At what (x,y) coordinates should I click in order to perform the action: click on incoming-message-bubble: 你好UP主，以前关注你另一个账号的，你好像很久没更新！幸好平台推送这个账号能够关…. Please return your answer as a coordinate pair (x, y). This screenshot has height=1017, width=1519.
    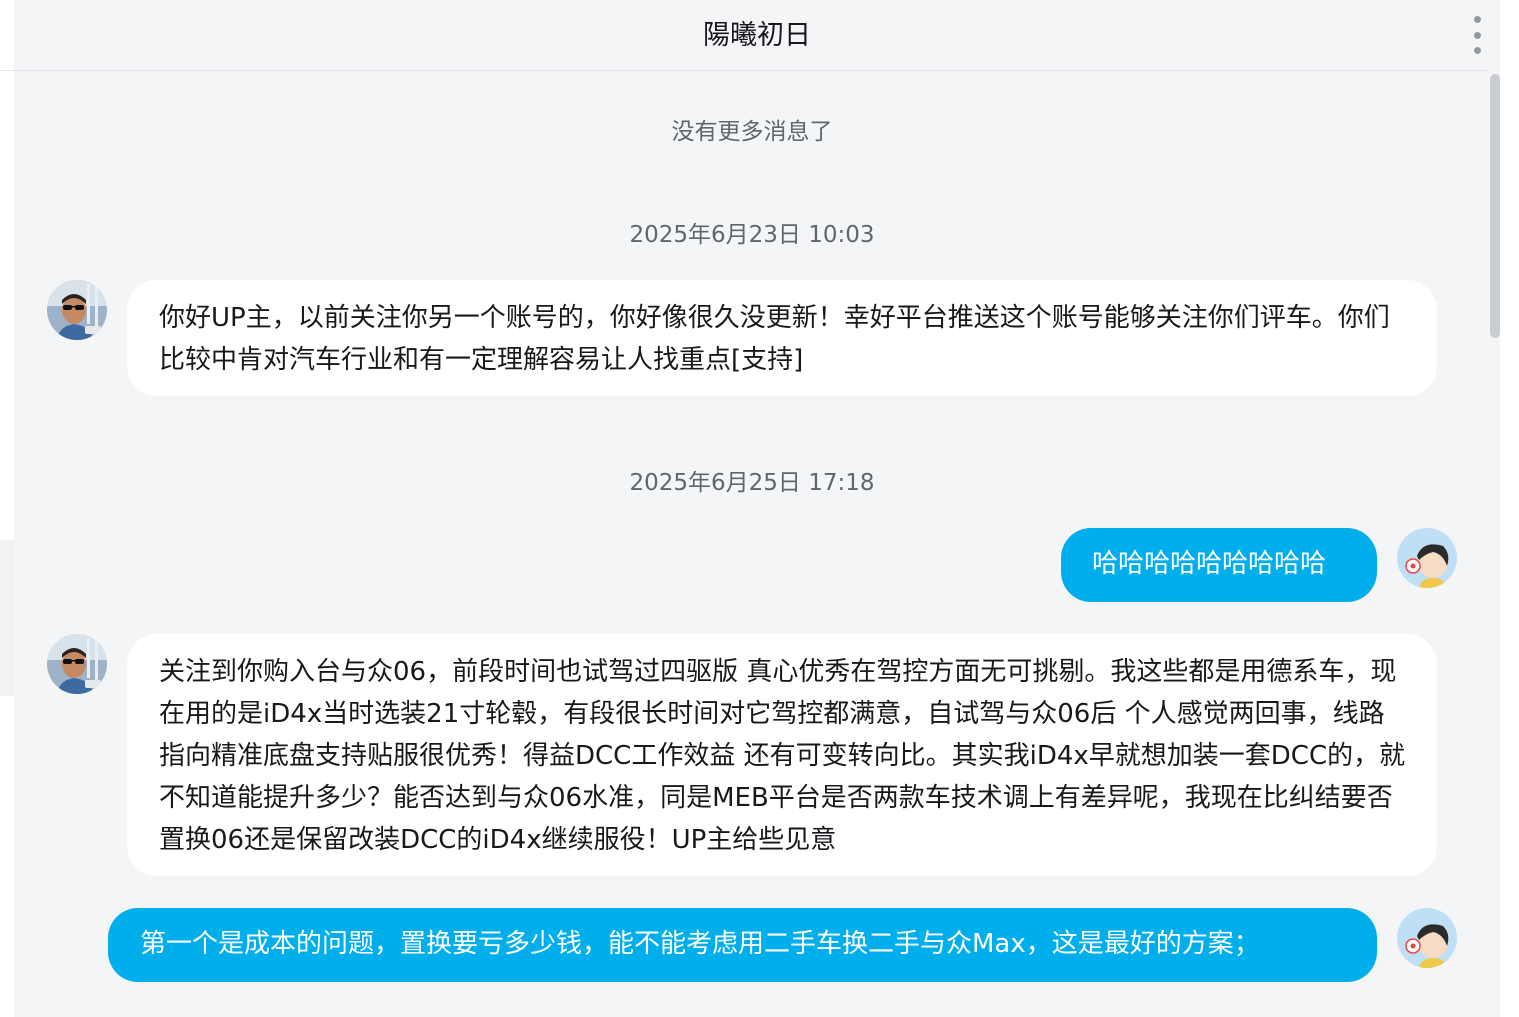
    Looking at the image, I should click on (782, 338).